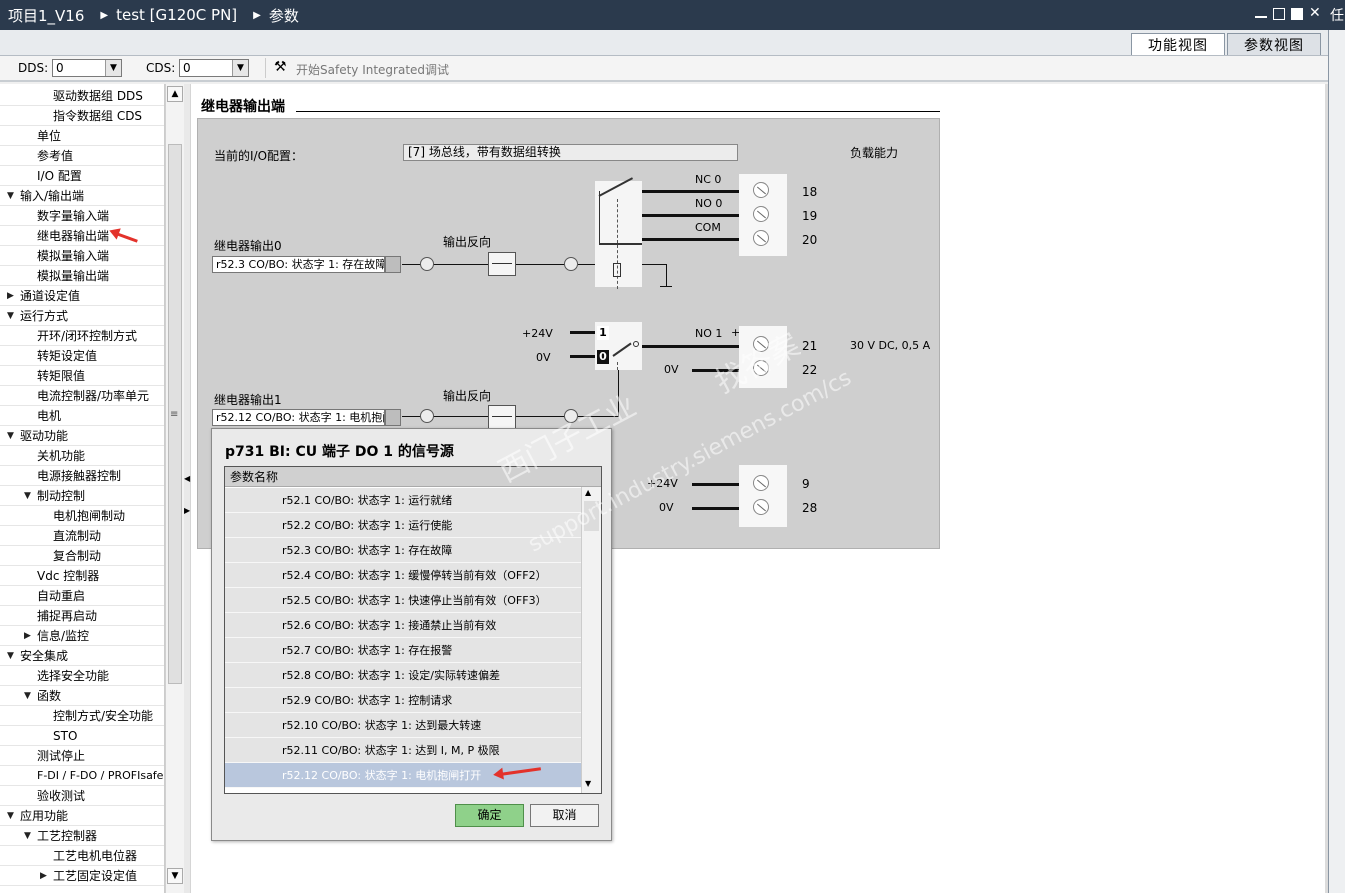 This screenshot has height=893, width=1345. What do you see at coordinates (82, 736) in the screenshot?
I see `tree-item: STO` at bounding box center [82, 736].